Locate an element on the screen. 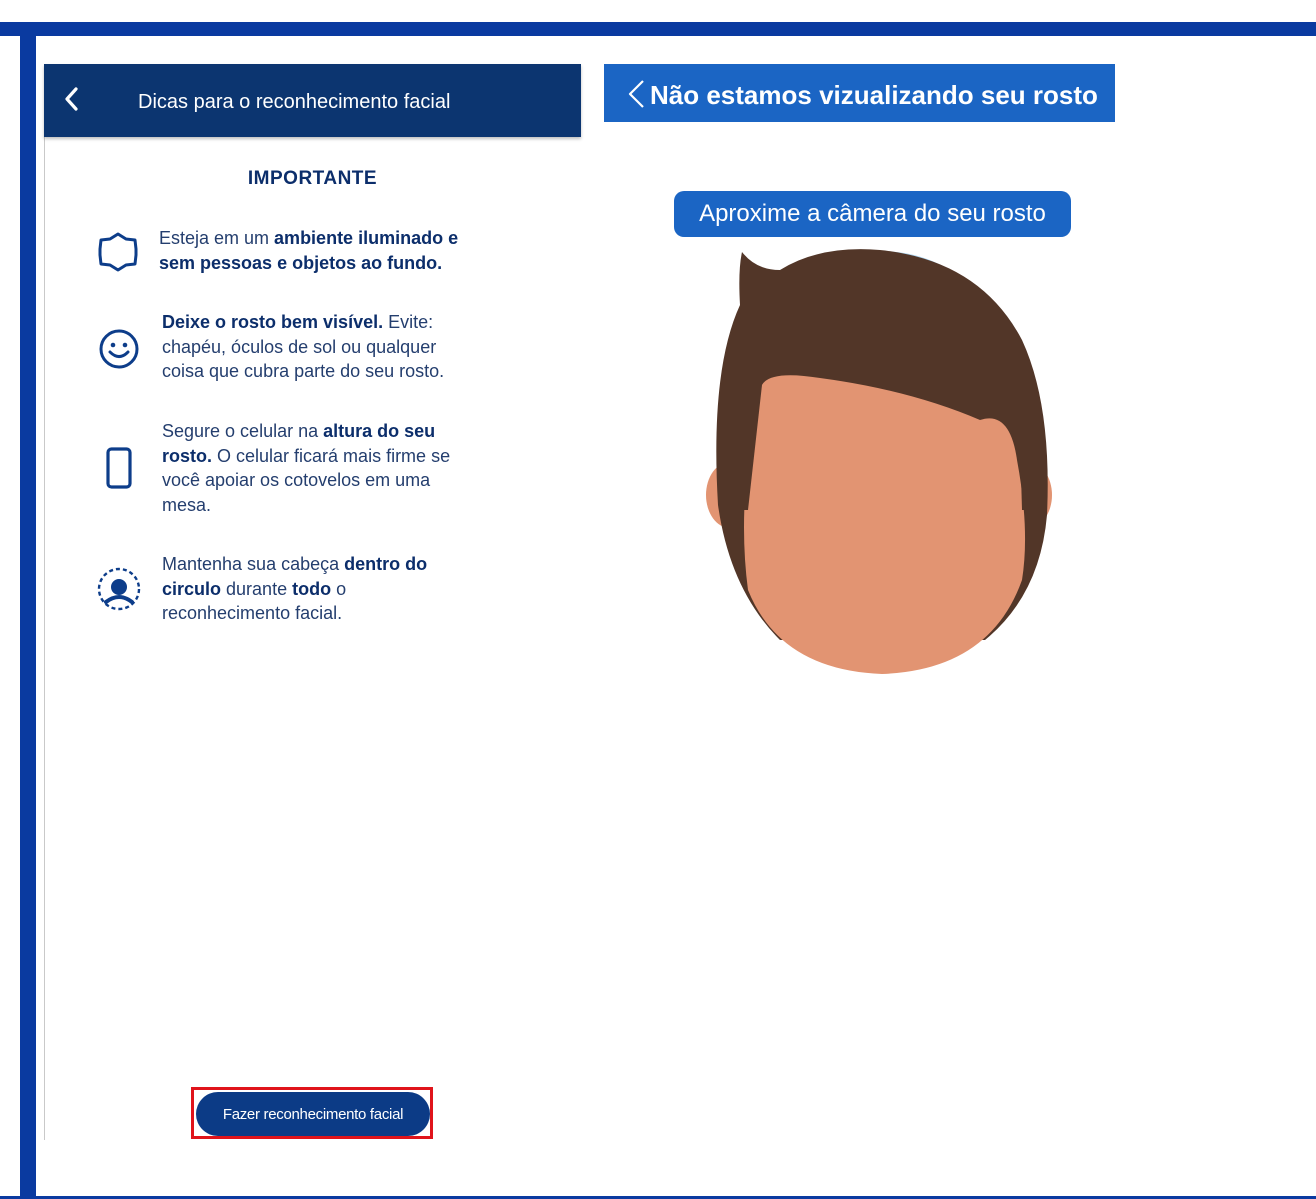 The image size is (1316, 1199). face-detect-header: Não estamos vizualizando seu rosto is located at coordinates (859, 93).